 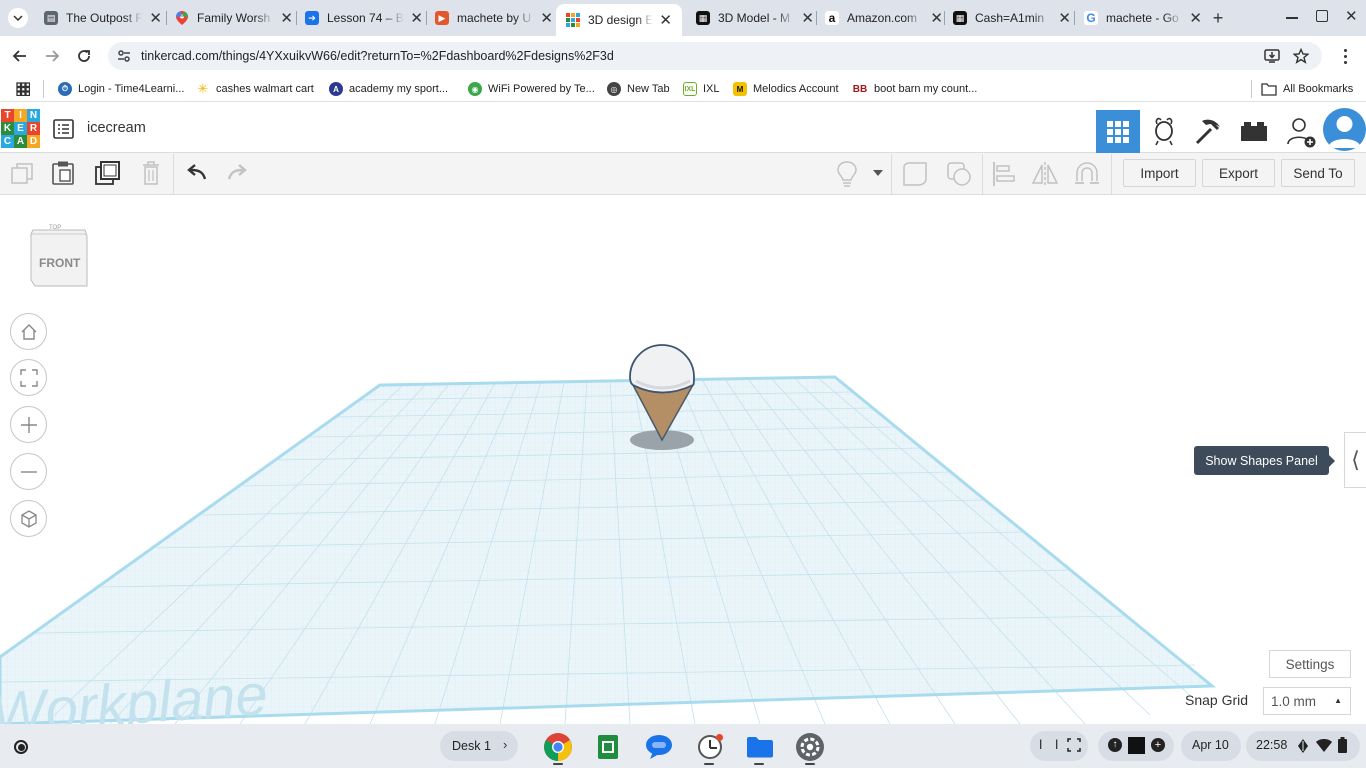 What do you see at coordinates (1111, 174) in the screenshot?
I see `toolbar-divider` at bounding box center [1111, 174].